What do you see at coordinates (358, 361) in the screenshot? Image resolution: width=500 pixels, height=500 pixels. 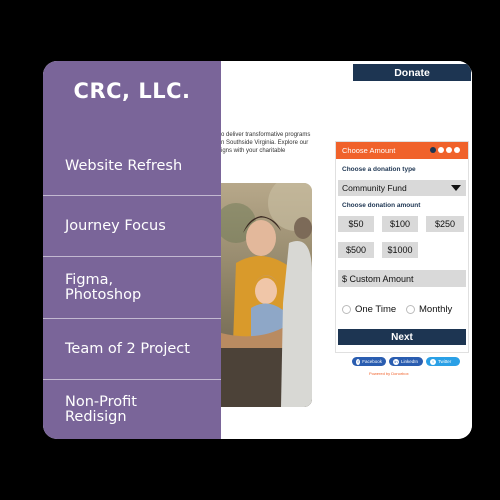 I see `facebook-icon: f` at bounding box center [358, 361].